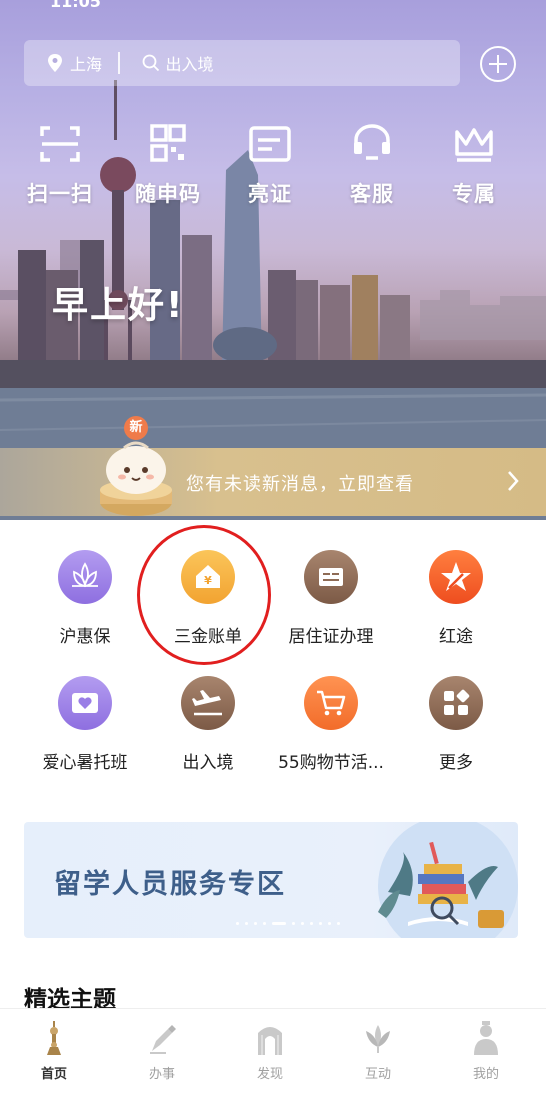  What do you see at coordinates (86, 63) in the screenshot?
I see `location-label: 上海` at bounding box center [86, 63].